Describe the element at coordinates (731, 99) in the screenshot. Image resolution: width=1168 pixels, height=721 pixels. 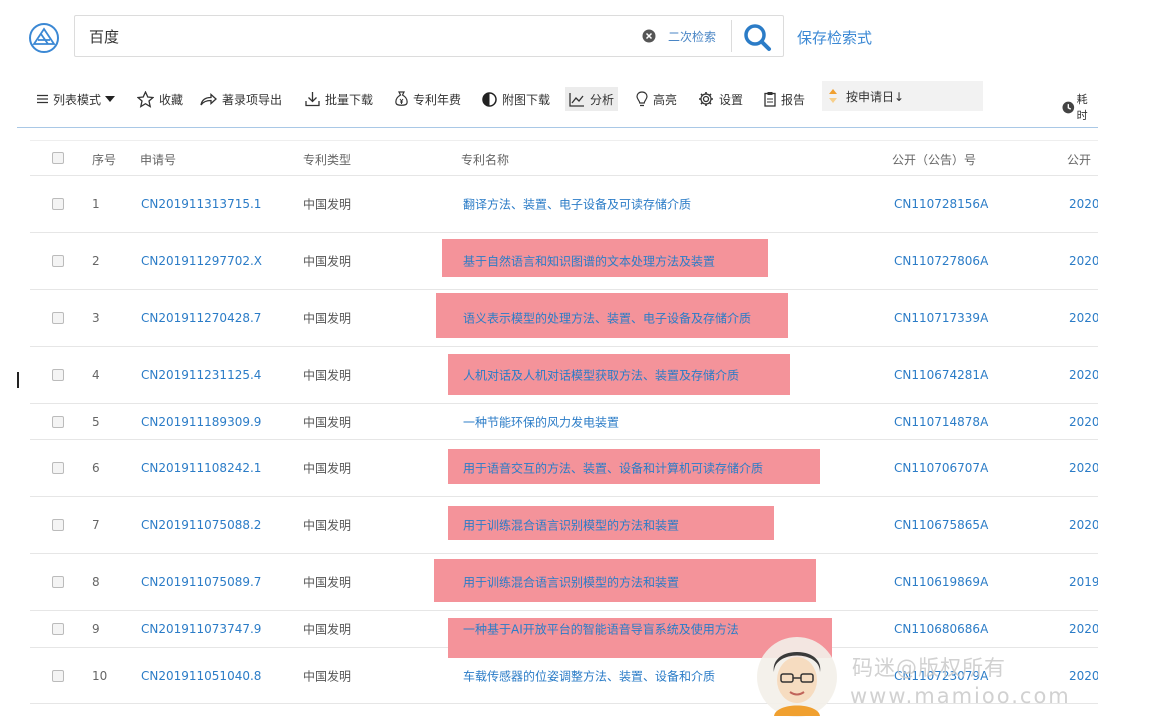
I see `settings-label: 设置` at that location.